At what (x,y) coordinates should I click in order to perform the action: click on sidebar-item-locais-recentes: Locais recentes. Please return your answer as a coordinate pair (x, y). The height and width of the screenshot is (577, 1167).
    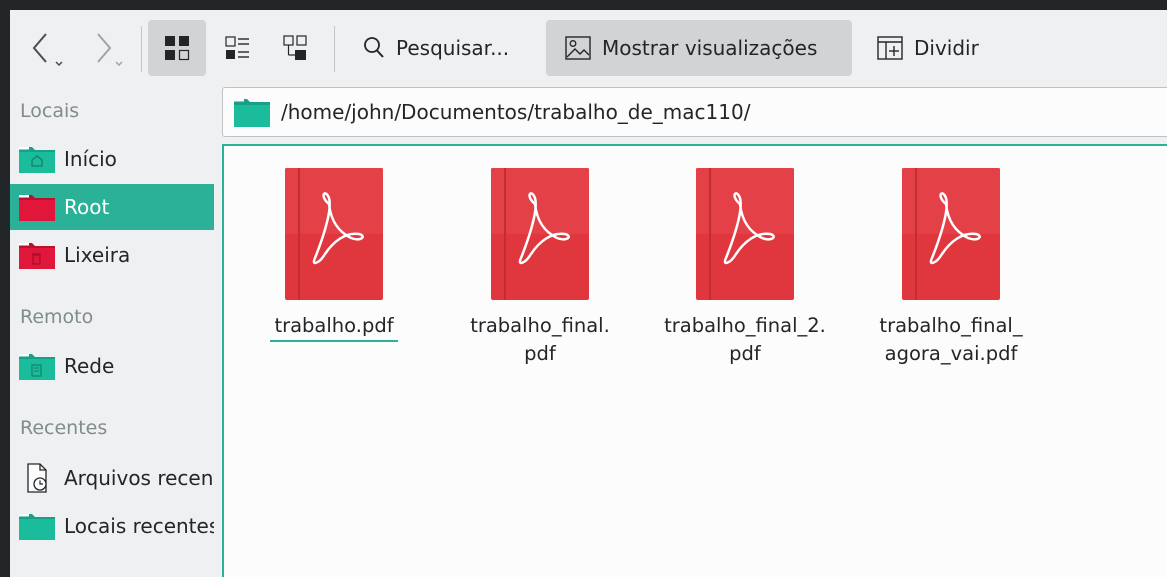
    Looking at the image, I should click on (112, 526).